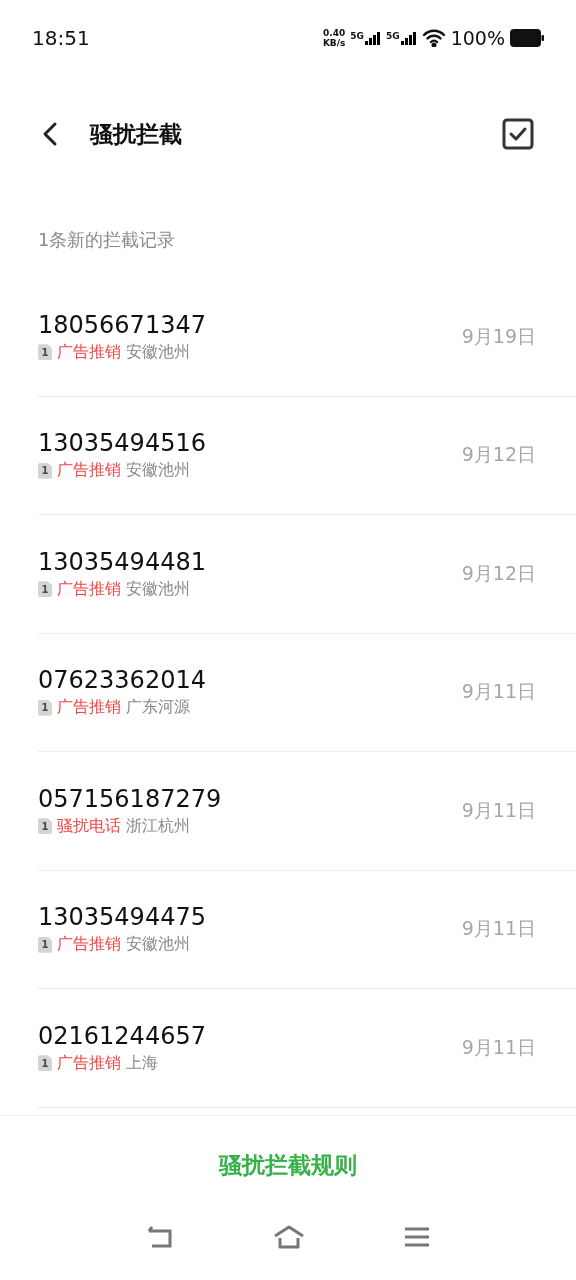 Image resolution: width=576 pixels, height=1280 pixels. I want to click on network-speed: 0.40, so click(334, 33).